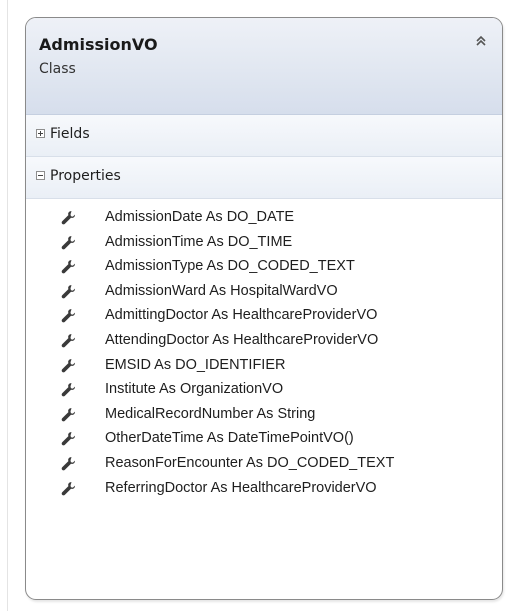 The image size is (528, 611). I want to click on property-label: AdmissionWard As HospitalWardVO, so click(221, 290).